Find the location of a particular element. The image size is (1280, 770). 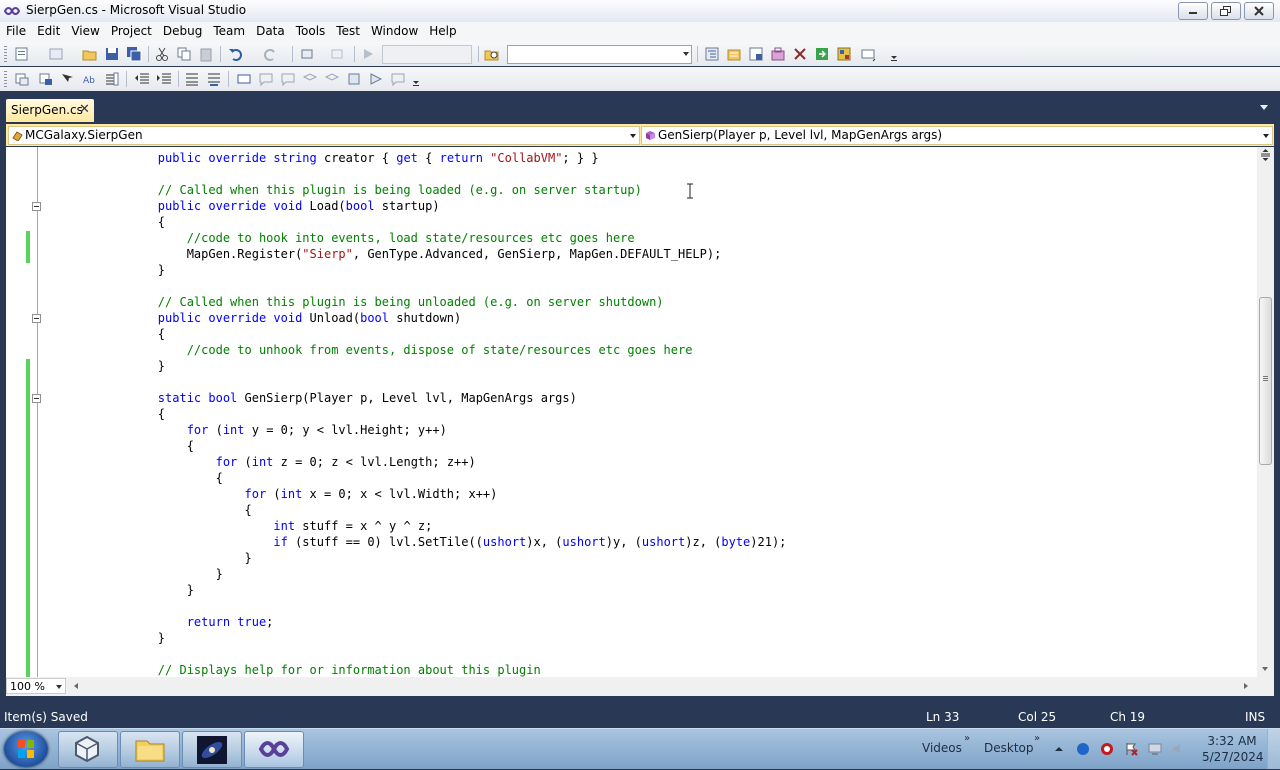

tab-sierpgen: SierpGen.cs ✕ is located at coordinates (50, 110).